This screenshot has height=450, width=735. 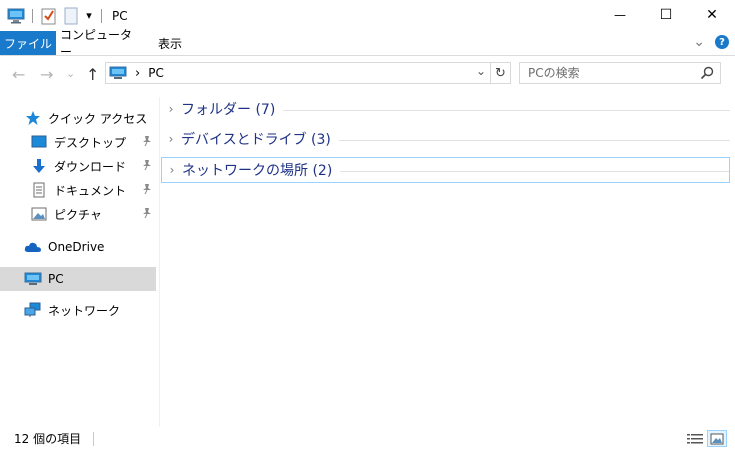 I want to click on view-switcher, so click(x=705, y=438).